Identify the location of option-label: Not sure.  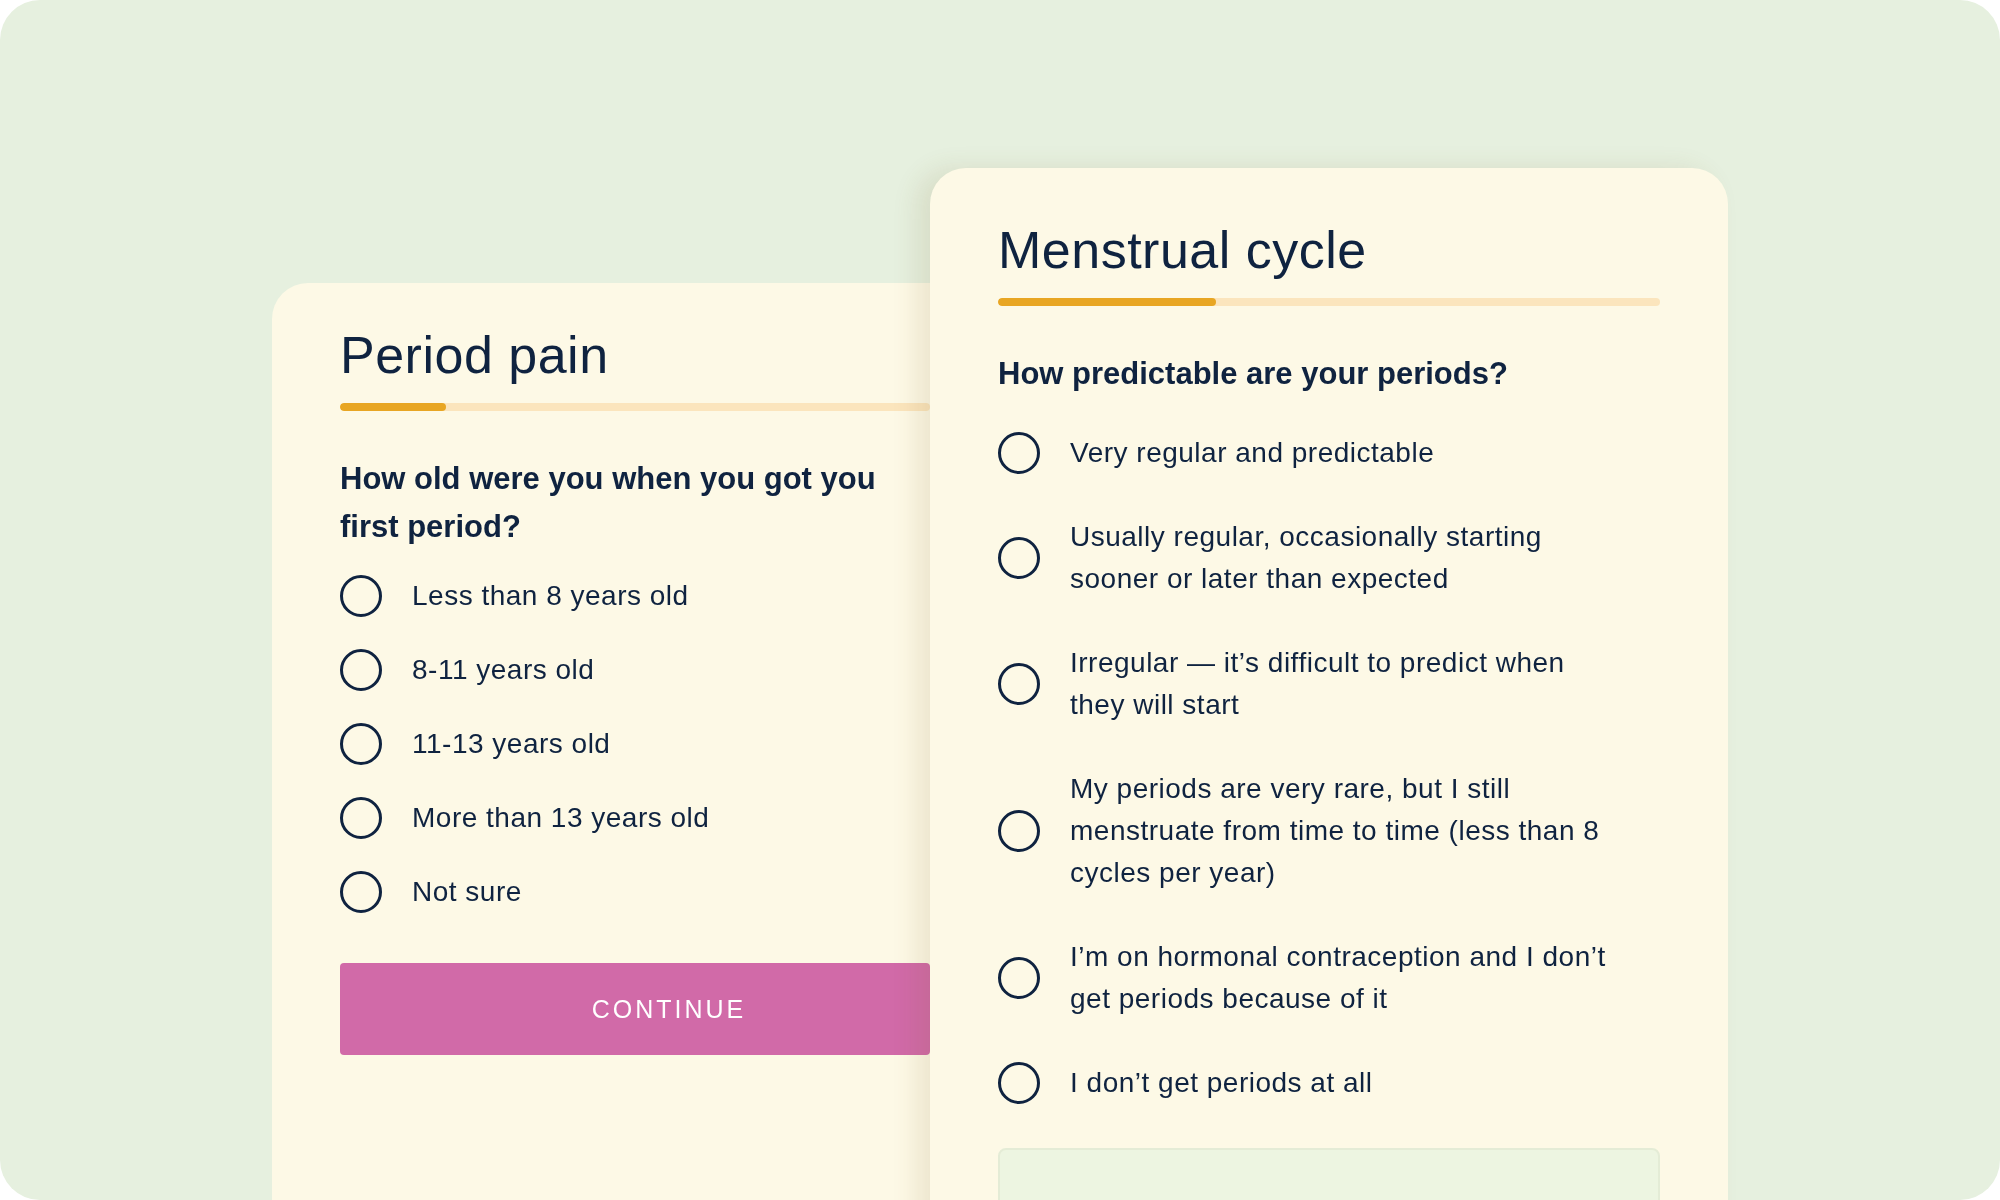
(467, 892).